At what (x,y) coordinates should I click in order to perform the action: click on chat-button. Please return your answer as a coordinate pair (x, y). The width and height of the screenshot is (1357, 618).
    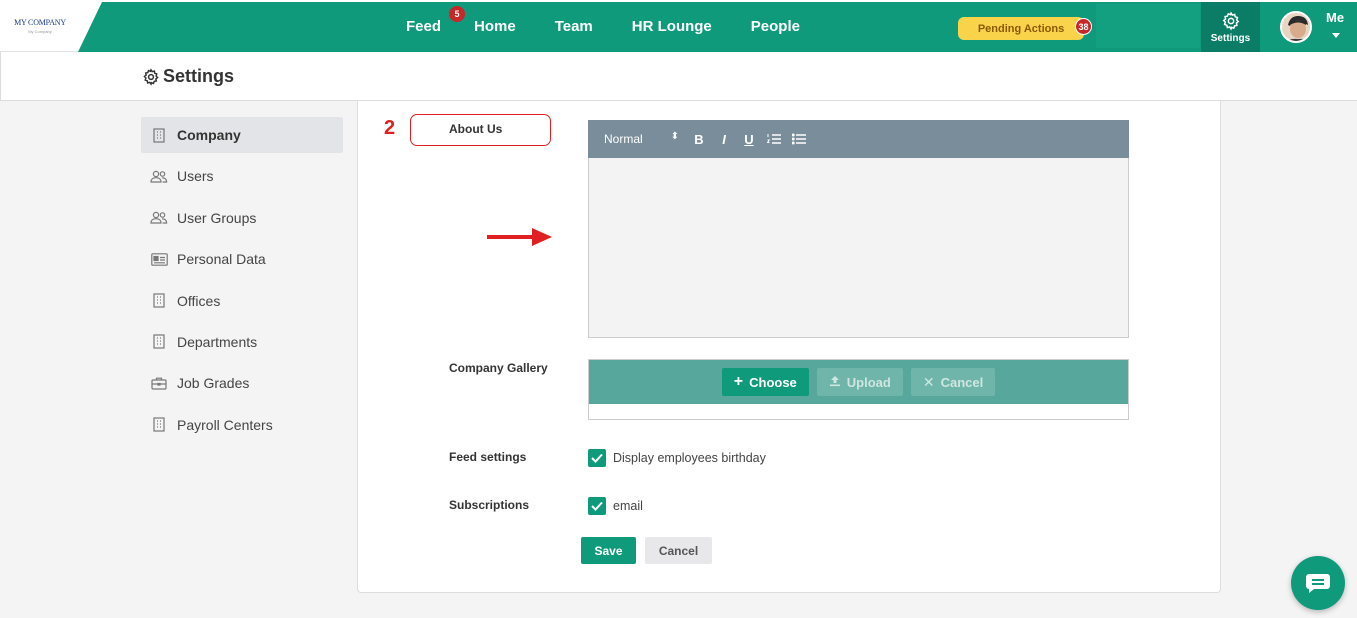
    Looking at the image, I should click on (1318, 583).